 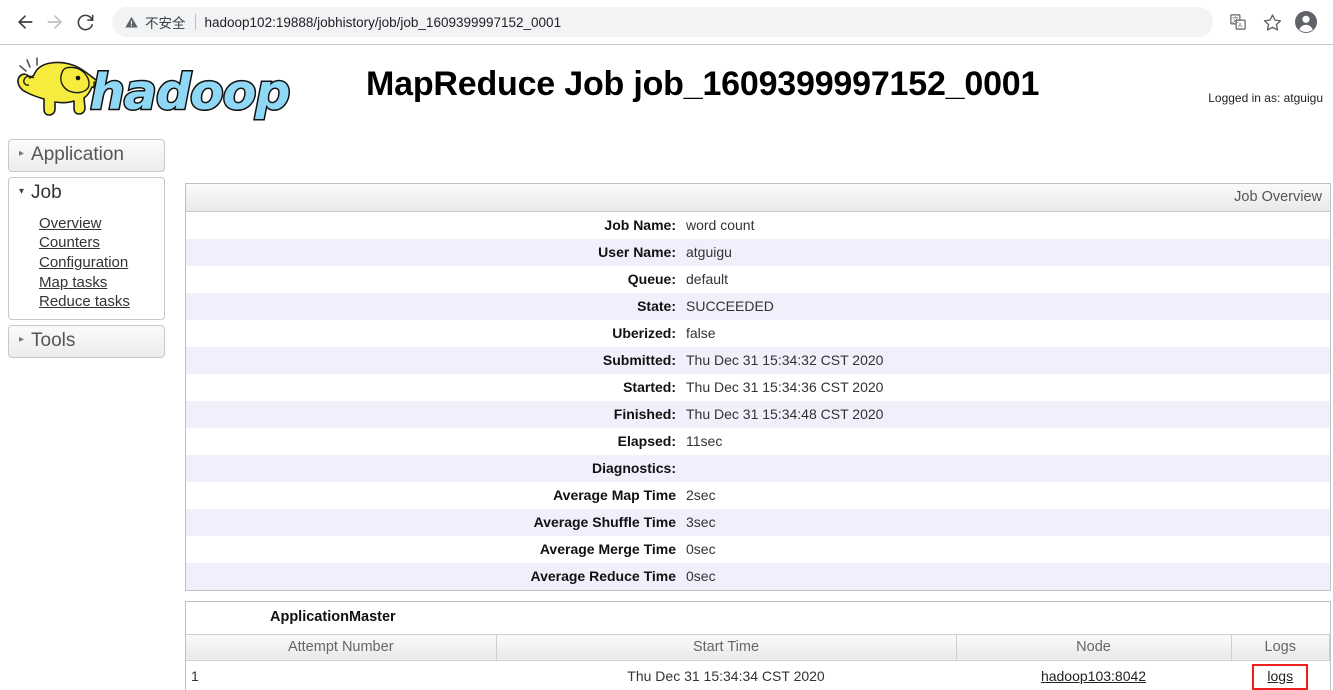 I want to click on uberized-label: Uberized:, so click(x=644, y=333).